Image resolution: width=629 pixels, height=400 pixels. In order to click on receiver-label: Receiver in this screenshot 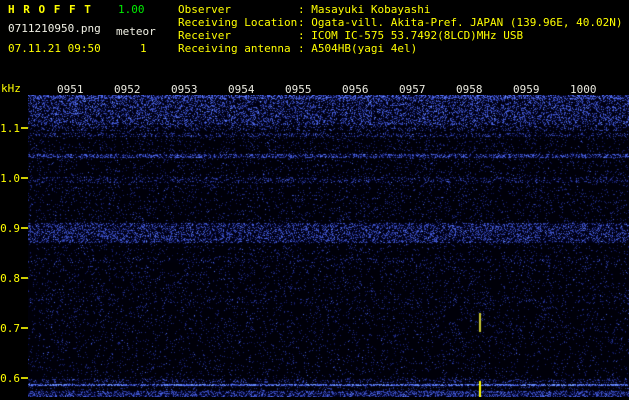, I will do `click(204, 35)`.